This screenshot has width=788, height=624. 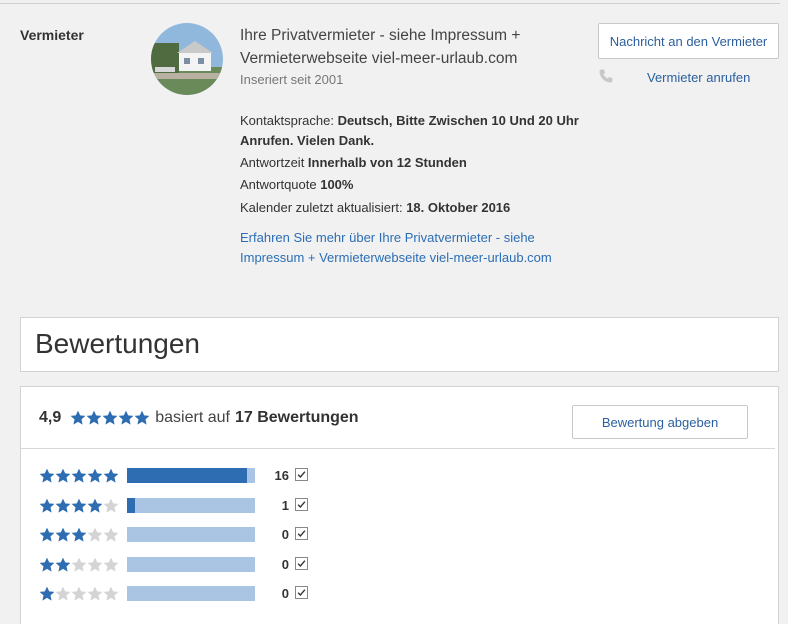 I want to click on top-divider, so click(x=390, y=3).